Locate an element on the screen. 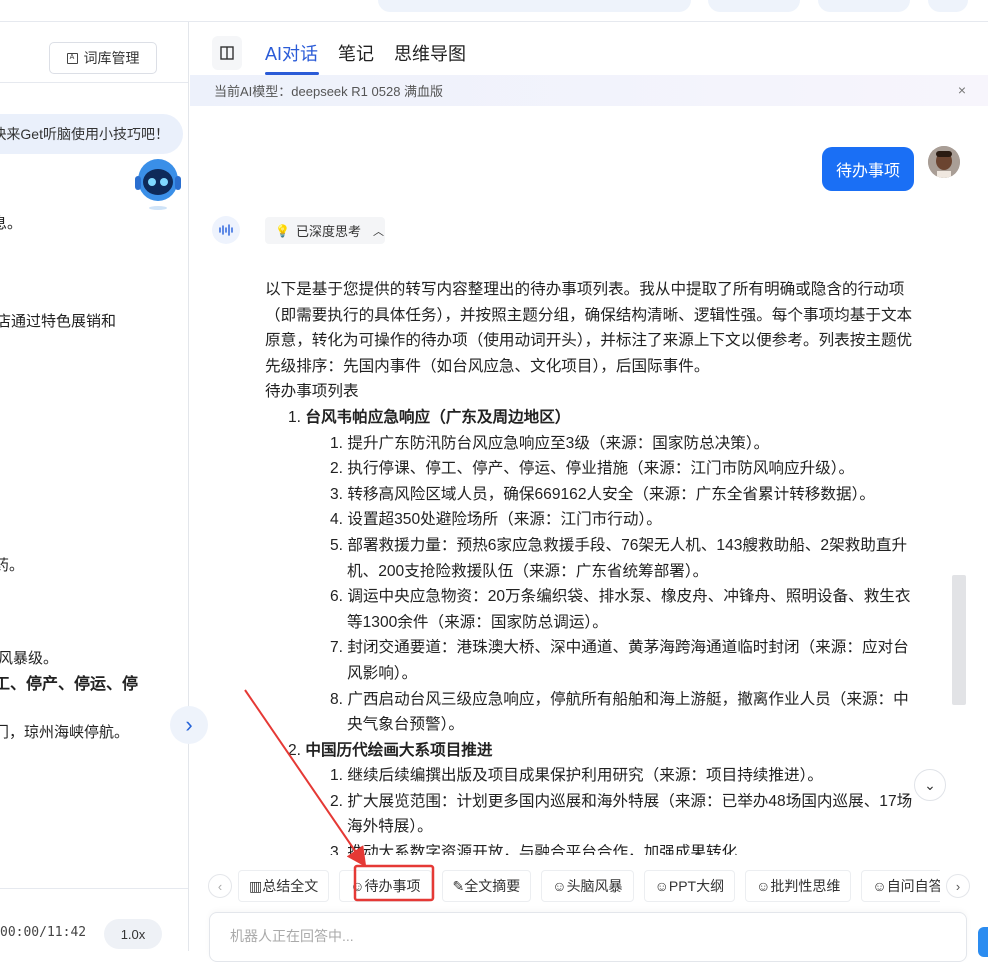 This screenshot has width=988, height=962. scrollbar is located at coordinates (959, 640).